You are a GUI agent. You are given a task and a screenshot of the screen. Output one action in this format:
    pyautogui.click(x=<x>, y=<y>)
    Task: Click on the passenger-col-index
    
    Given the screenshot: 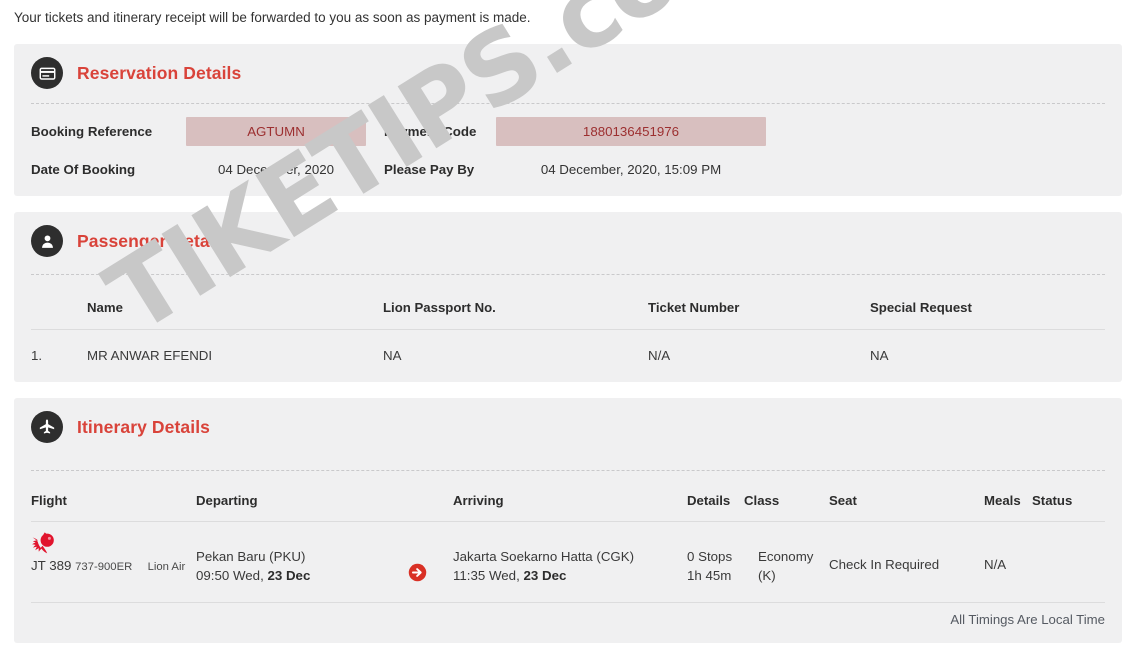 What is the action you would take?
    pyautogui.click(x=59, y=307)
    